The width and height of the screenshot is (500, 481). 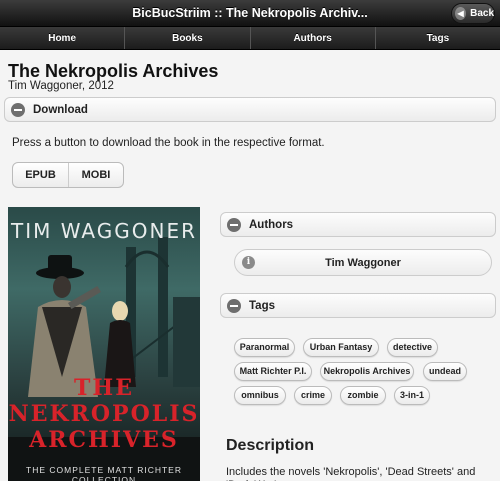 I want to click on tag-item: 3-in-1, so click(x=412, y=395).